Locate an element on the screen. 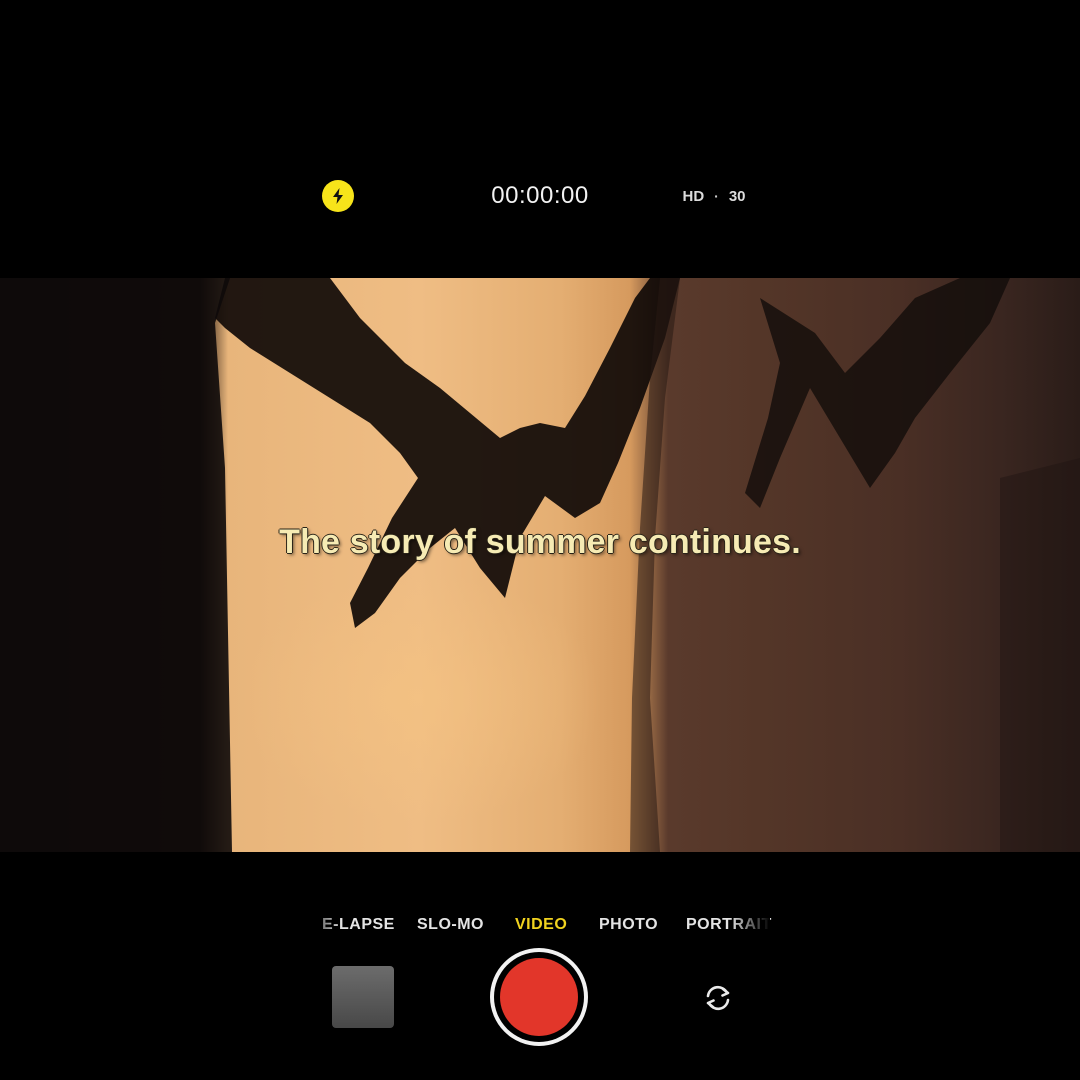  gallery-thumbnail is located at coordinates (363, 997).